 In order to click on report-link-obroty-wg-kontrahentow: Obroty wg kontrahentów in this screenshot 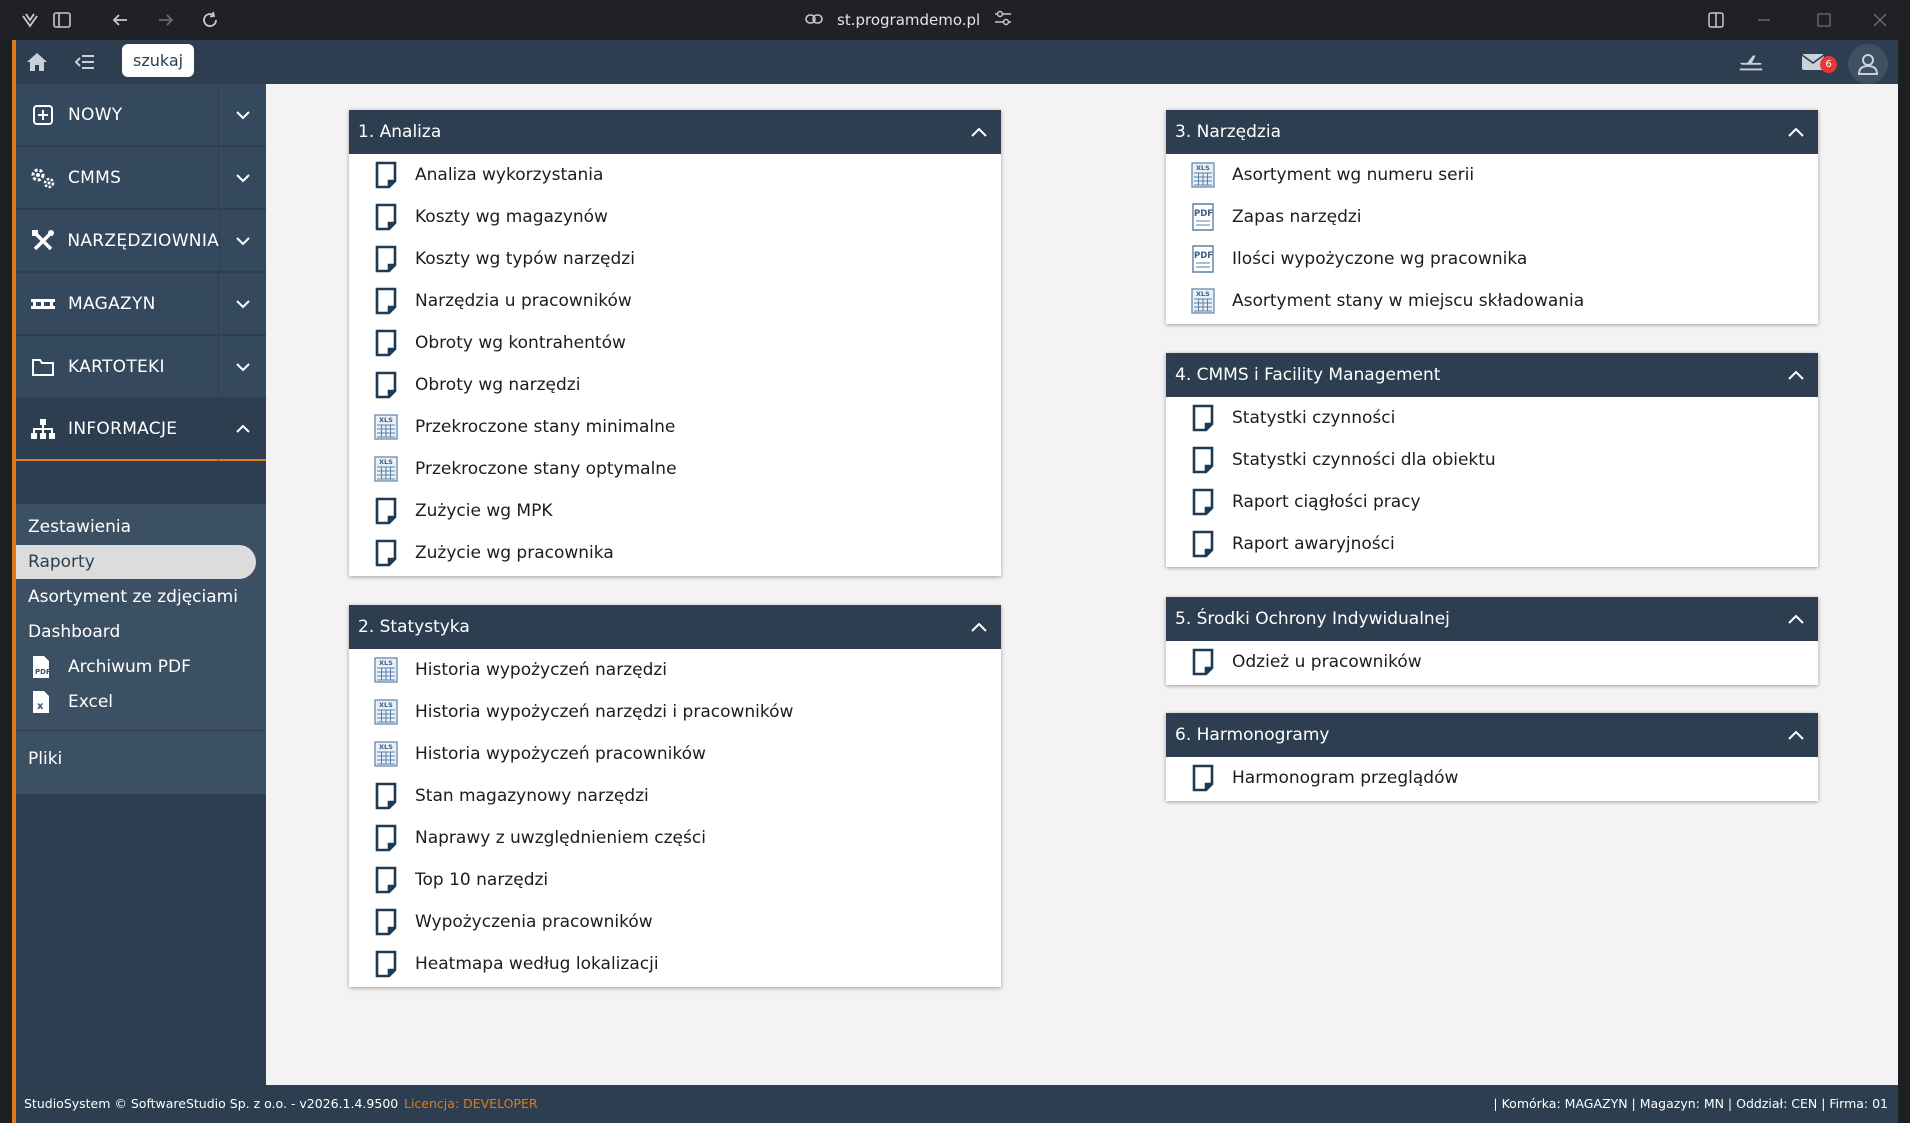, I will do `click(675, 343)`.